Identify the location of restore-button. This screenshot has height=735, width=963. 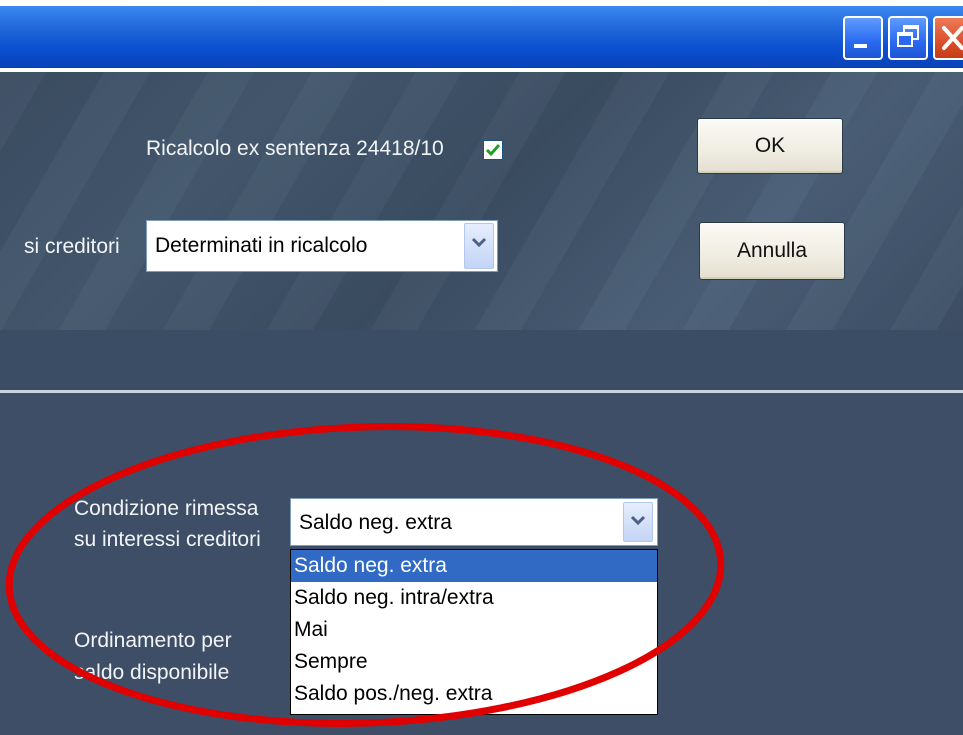
(908, 38).